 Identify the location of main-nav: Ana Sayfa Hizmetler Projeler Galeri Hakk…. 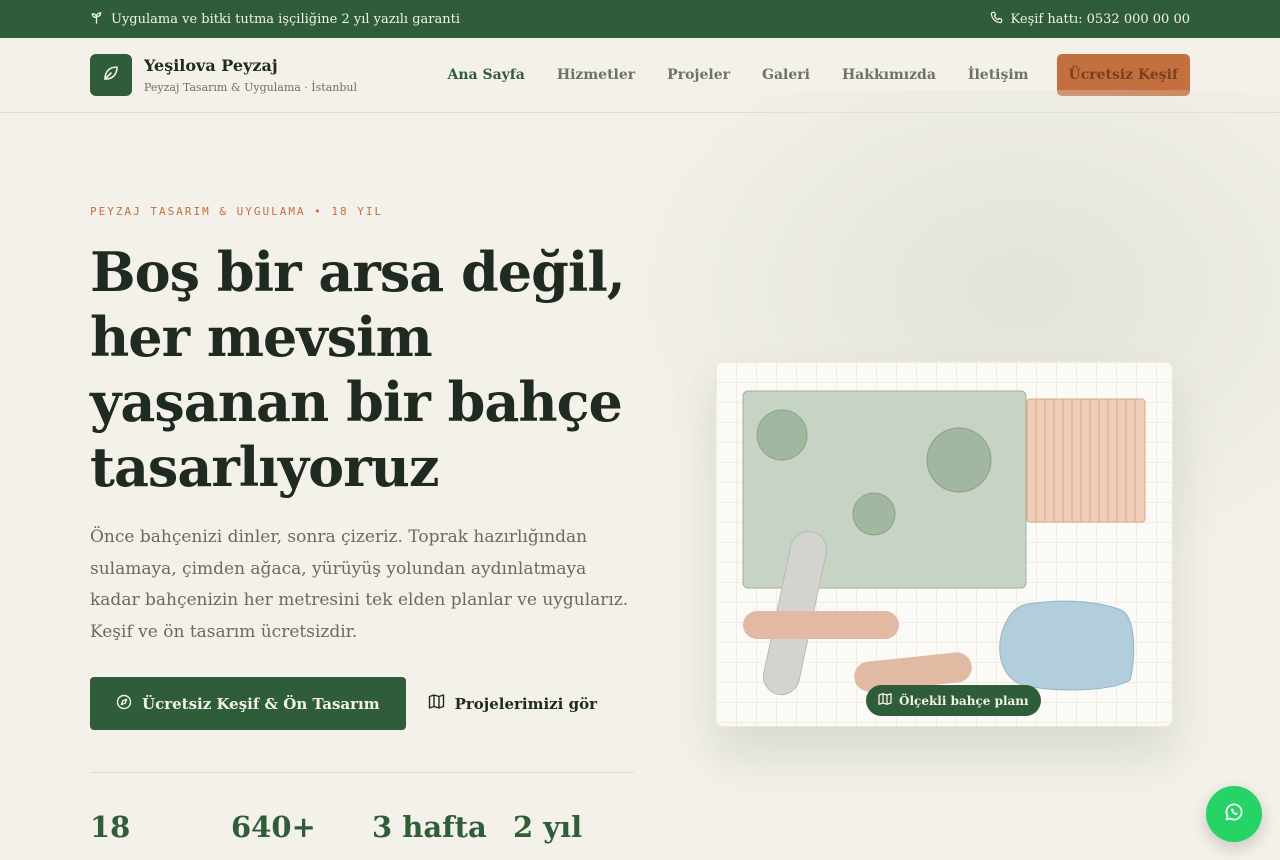
(818, 75).